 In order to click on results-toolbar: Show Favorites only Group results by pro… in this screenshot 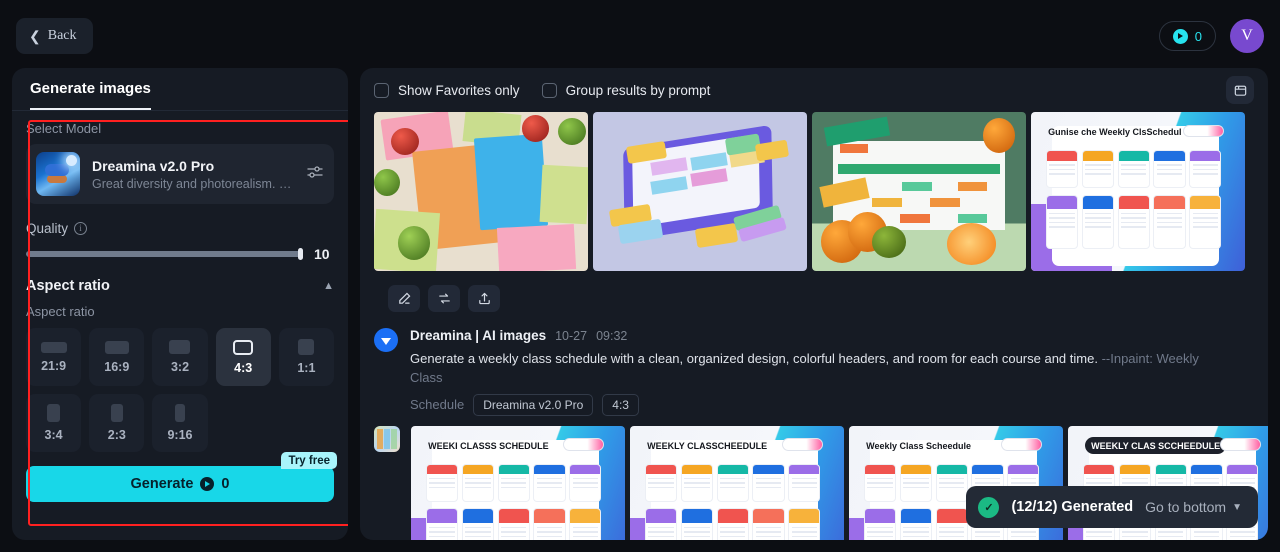, I will do `click(814, 90)`.